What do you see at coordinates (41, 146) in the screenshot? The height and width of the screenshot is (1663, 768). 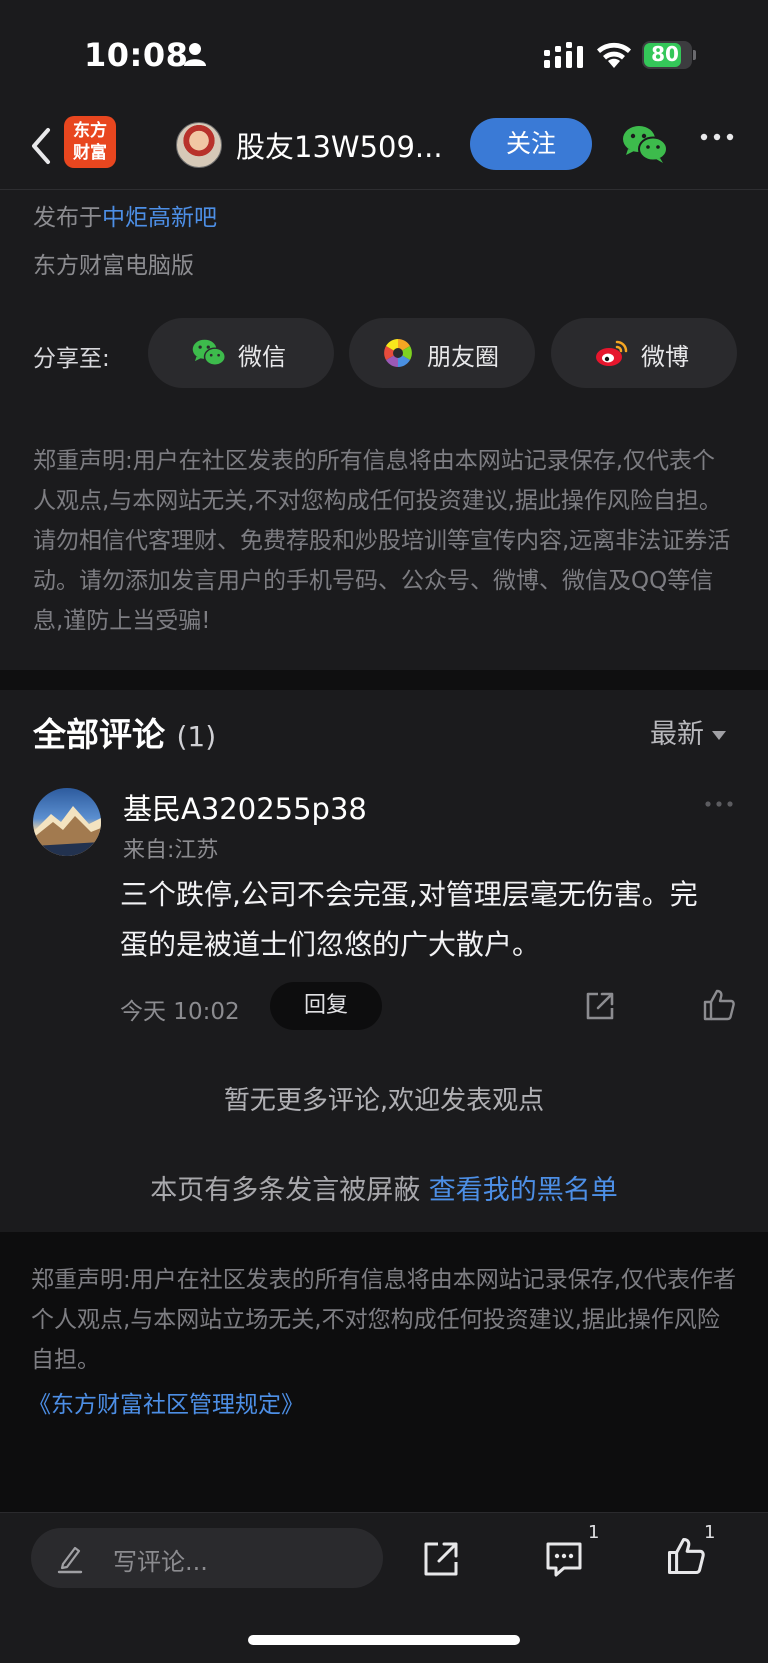 I see `back-arrow-icon` at bounding box center [41, 146].